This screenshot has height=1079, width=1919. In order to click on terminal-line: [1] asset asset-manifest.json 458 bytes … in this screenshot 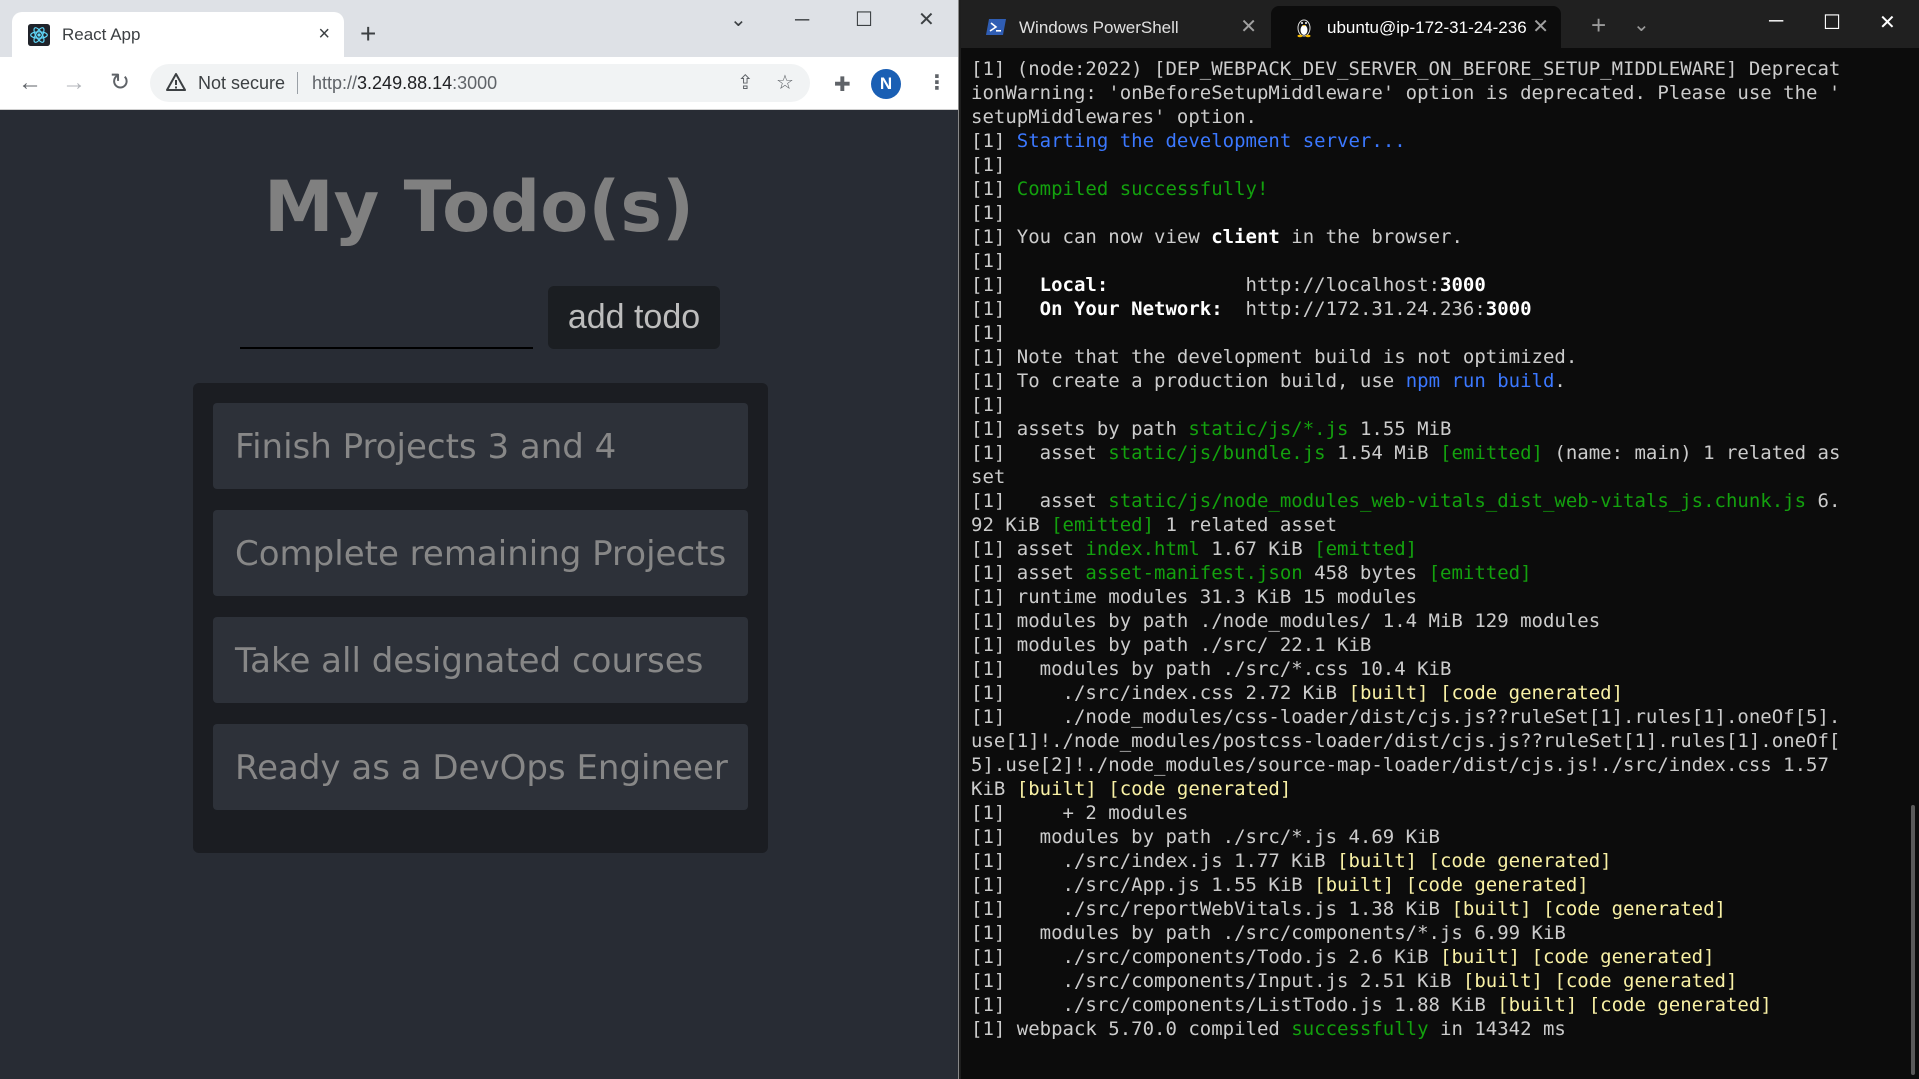, I will do `click(1436, 573)`.